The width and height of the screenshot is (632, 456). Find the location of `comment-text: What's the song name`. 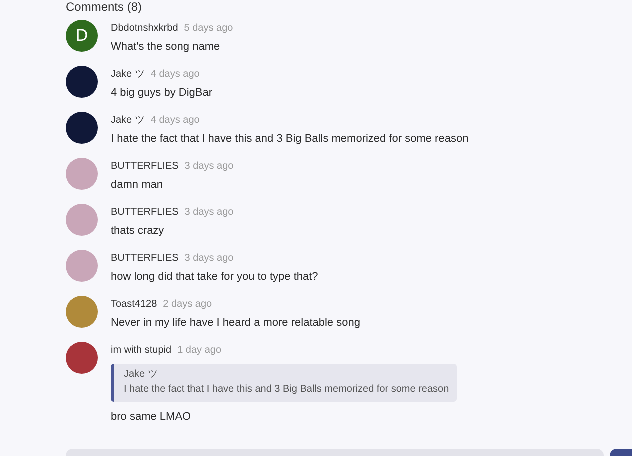

comment-text: What's the song name is located at coordinates (166, 47).